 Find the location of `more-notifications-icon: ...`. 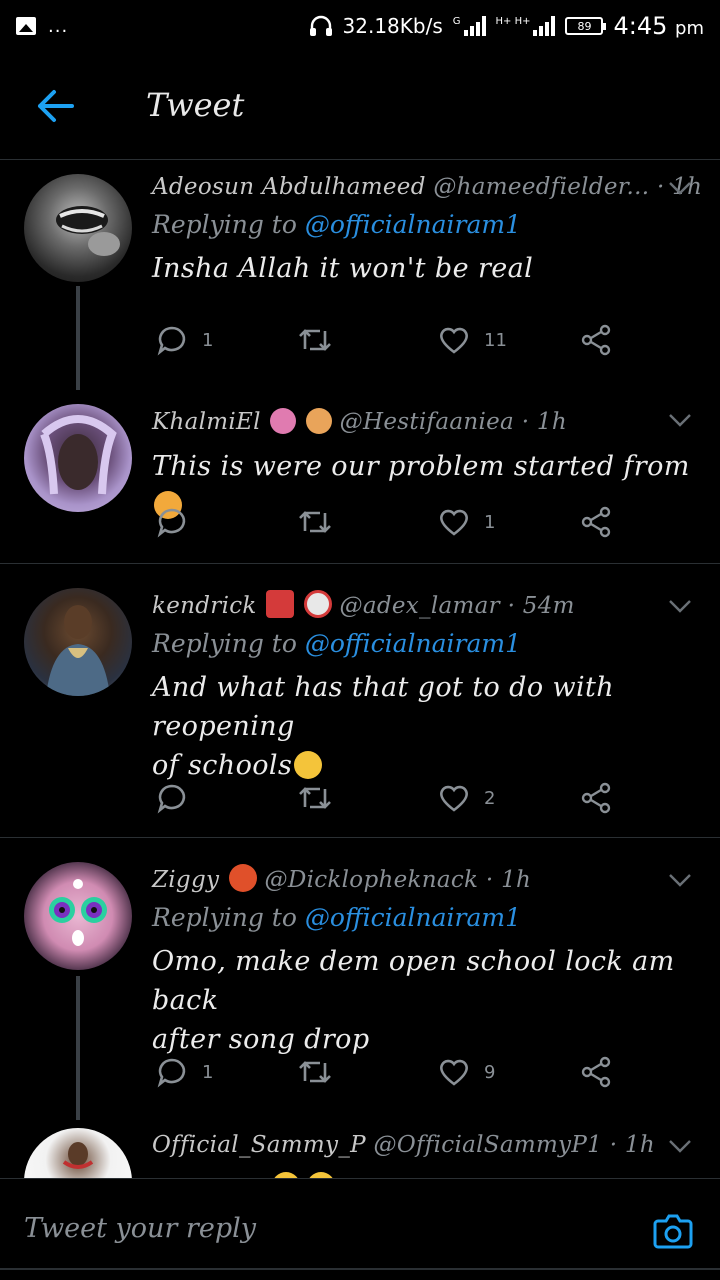

more-notifications-icon: ... is located at coordinates (58, 26).